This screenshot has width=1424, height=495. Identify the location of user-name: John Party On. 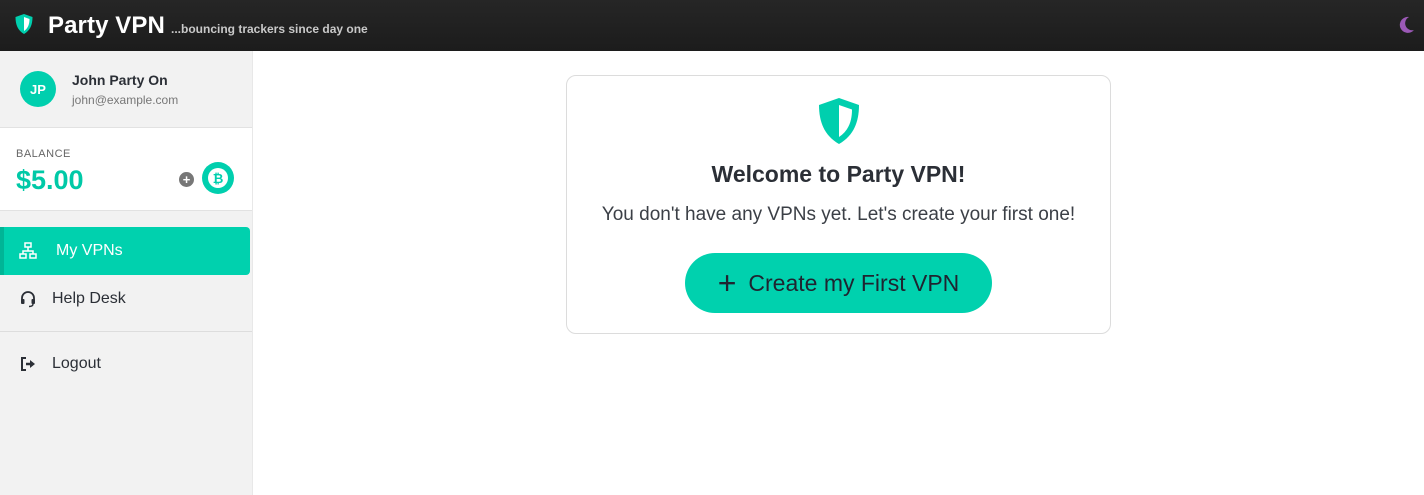
(120, 80).